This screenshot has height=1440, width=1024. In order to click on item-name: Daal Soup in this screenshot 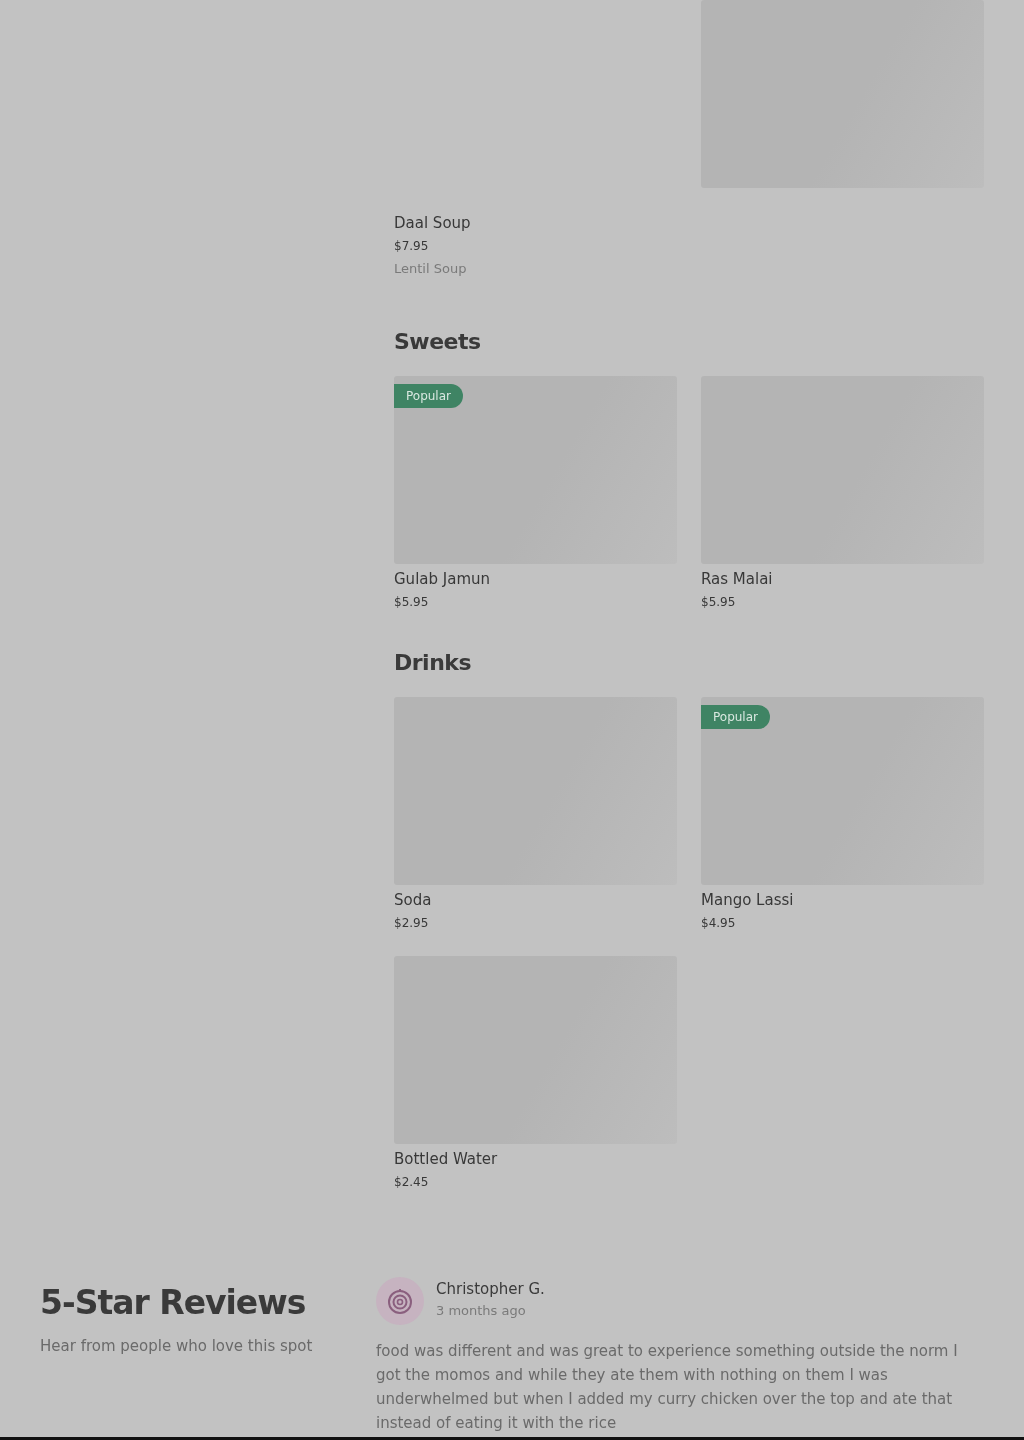, I will do `click(433, 223)`.